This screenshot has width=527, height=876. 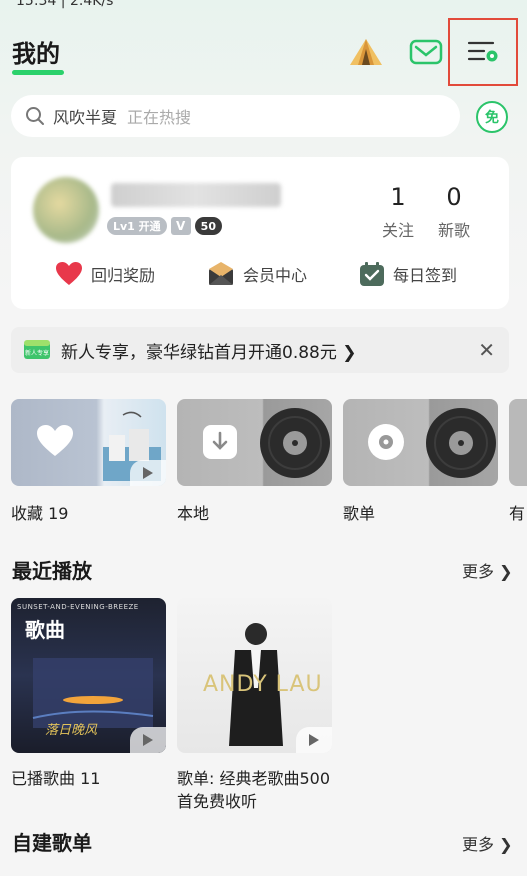 I want to click on recent-songs-label: 已播歌曲 11, so click(x=56, y=778).